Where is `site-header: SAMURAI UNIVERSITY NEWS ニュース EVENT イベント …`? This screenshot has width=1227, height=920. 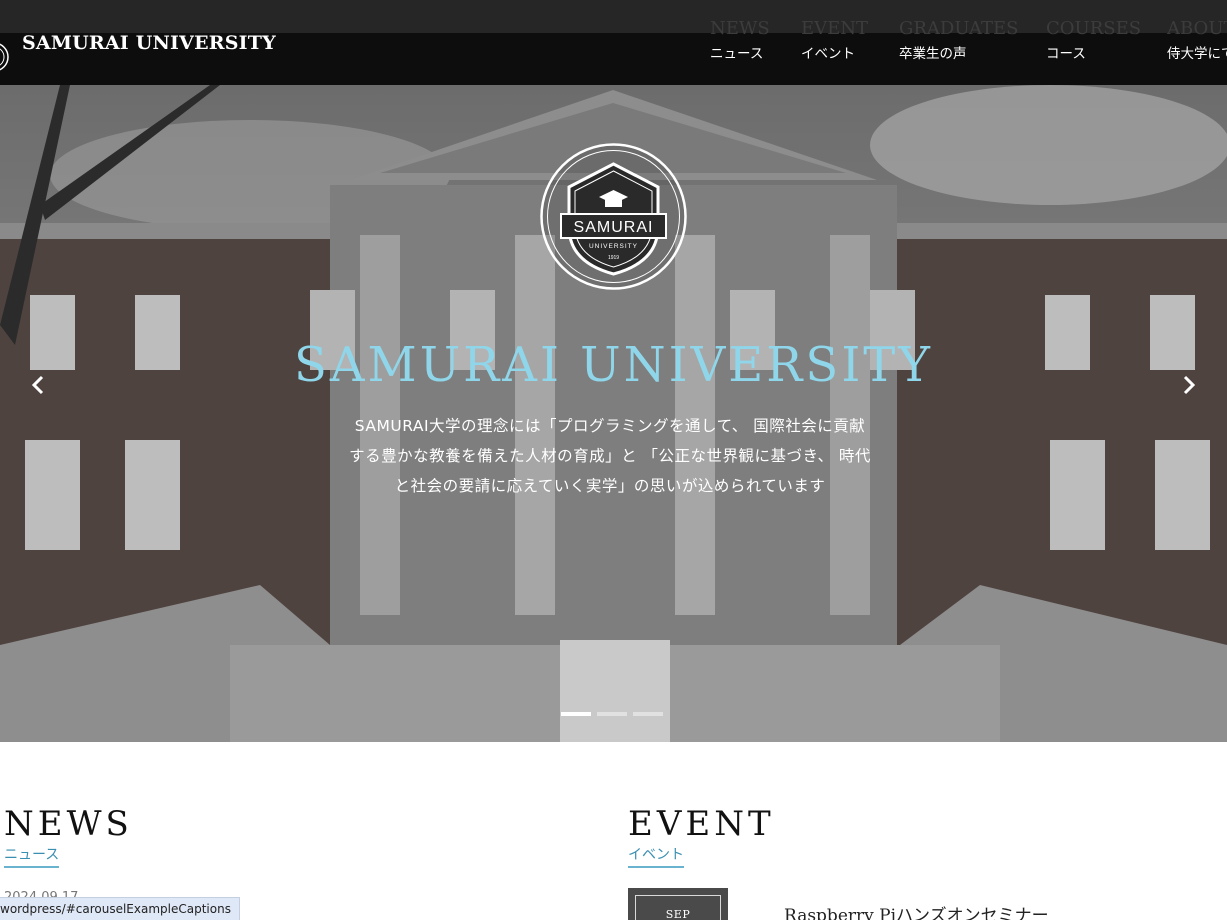
site-header: SAMURAI UNIVERSITY NEWS ニュース EVENT イベント … is located at coordinates (613, 52).